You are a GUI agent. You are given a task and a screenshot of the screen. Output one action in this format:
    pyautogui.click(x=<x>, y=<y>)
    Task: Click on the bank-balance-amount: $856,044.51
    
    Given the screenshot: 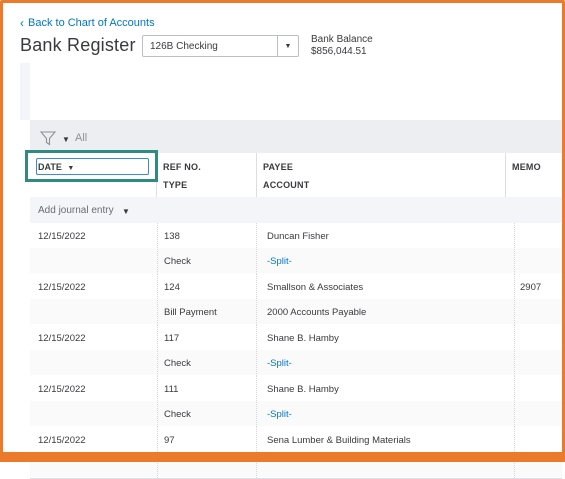 What is the action you would take?
    pyautogui.click(x=339, y=51)
    